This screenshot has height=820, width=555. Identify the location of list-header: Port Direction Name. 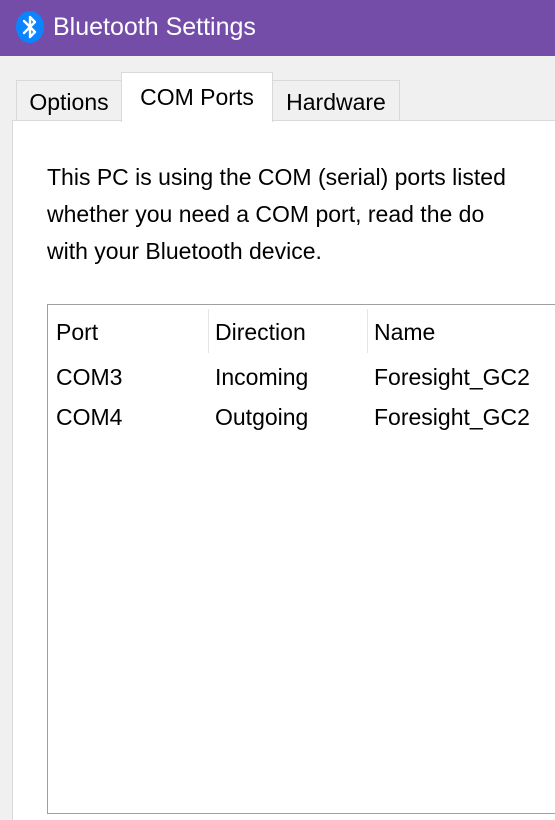
(301, 331).